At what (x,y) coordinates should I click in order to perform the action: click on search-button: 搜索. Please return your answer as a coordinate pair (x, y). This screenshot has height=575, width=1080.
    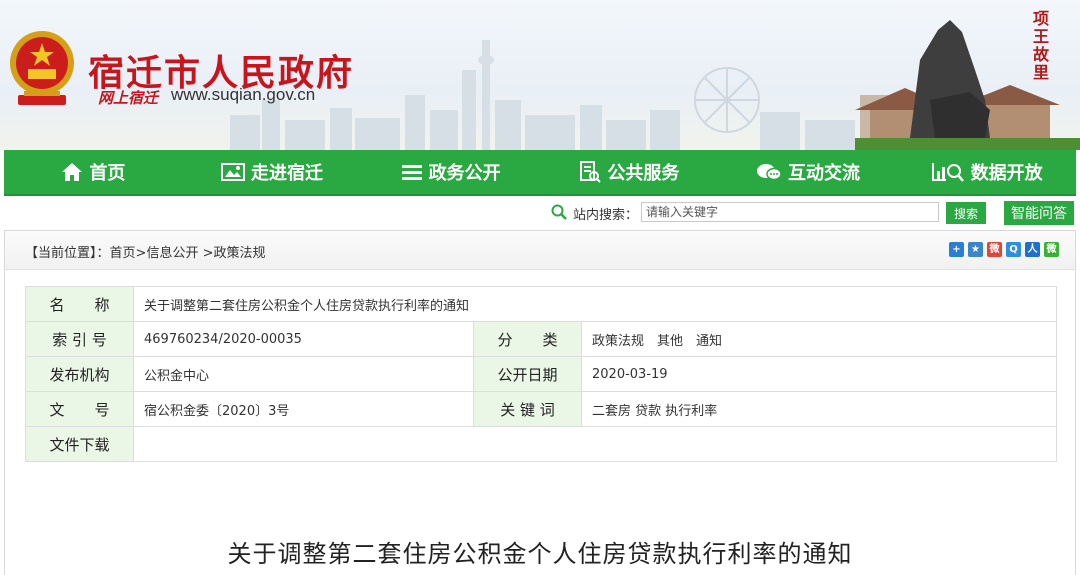
    Looking at the image, I should click on (966, 213).